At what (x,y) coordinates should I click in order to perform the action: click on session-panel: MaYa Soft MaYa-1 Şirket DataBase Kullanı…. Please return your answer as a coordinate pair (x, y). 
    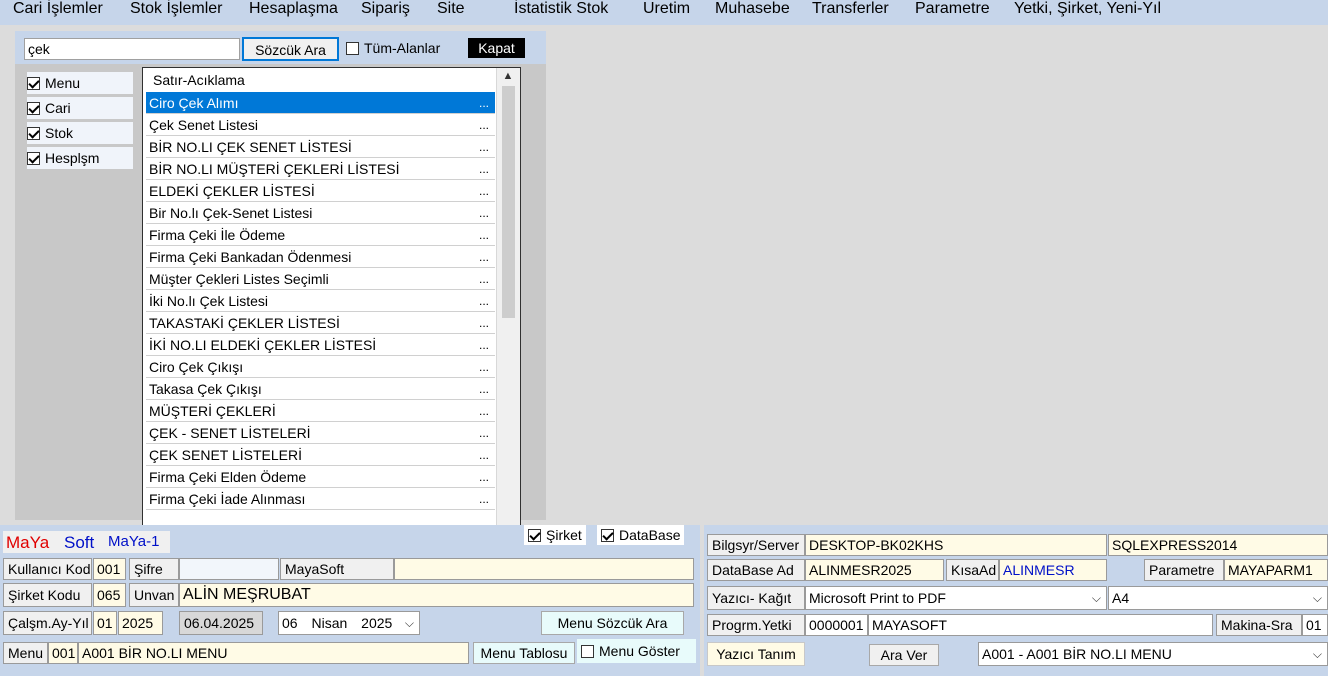
    Looking at the image, I should click on (350, 600).